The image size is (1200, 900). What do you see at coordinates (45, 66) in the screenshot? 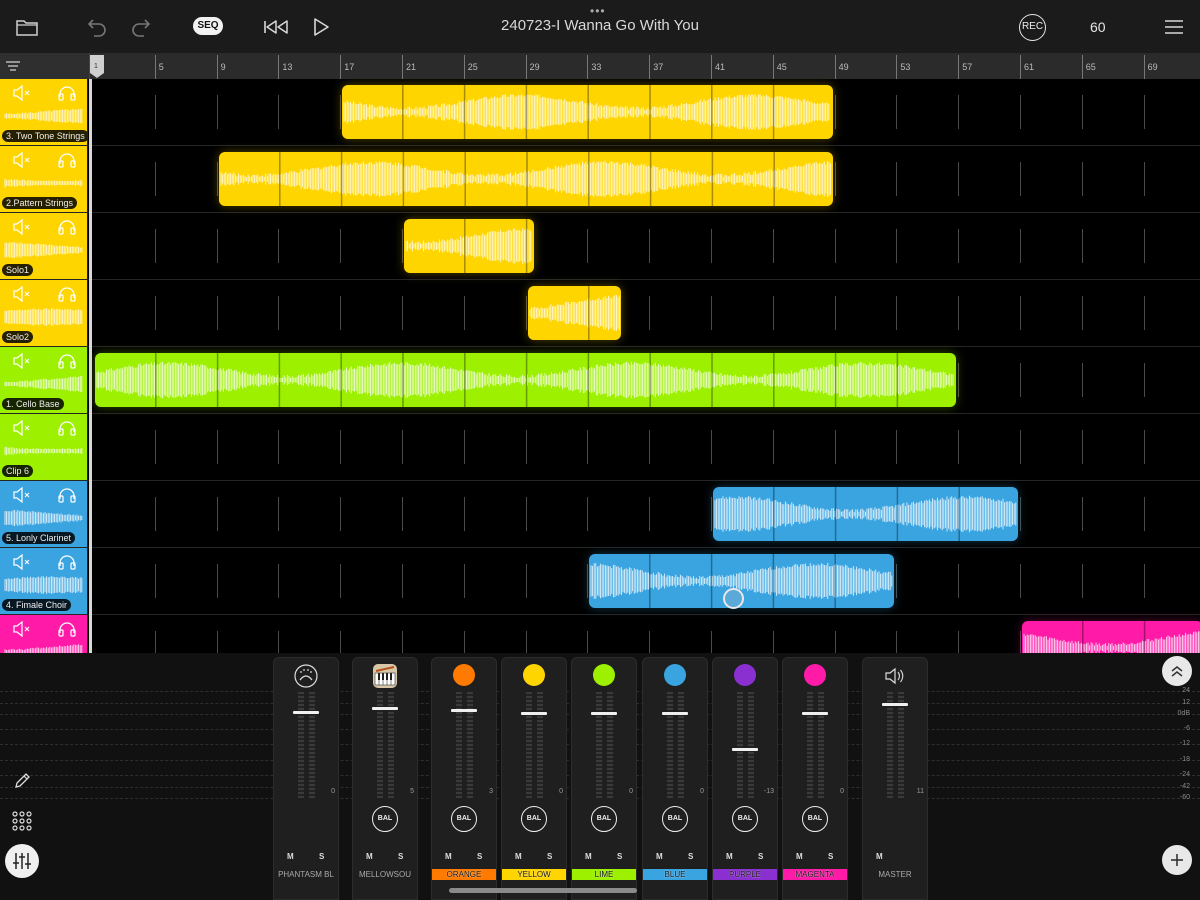
I see `track-list-toggle` at bounding box center [45, 66].